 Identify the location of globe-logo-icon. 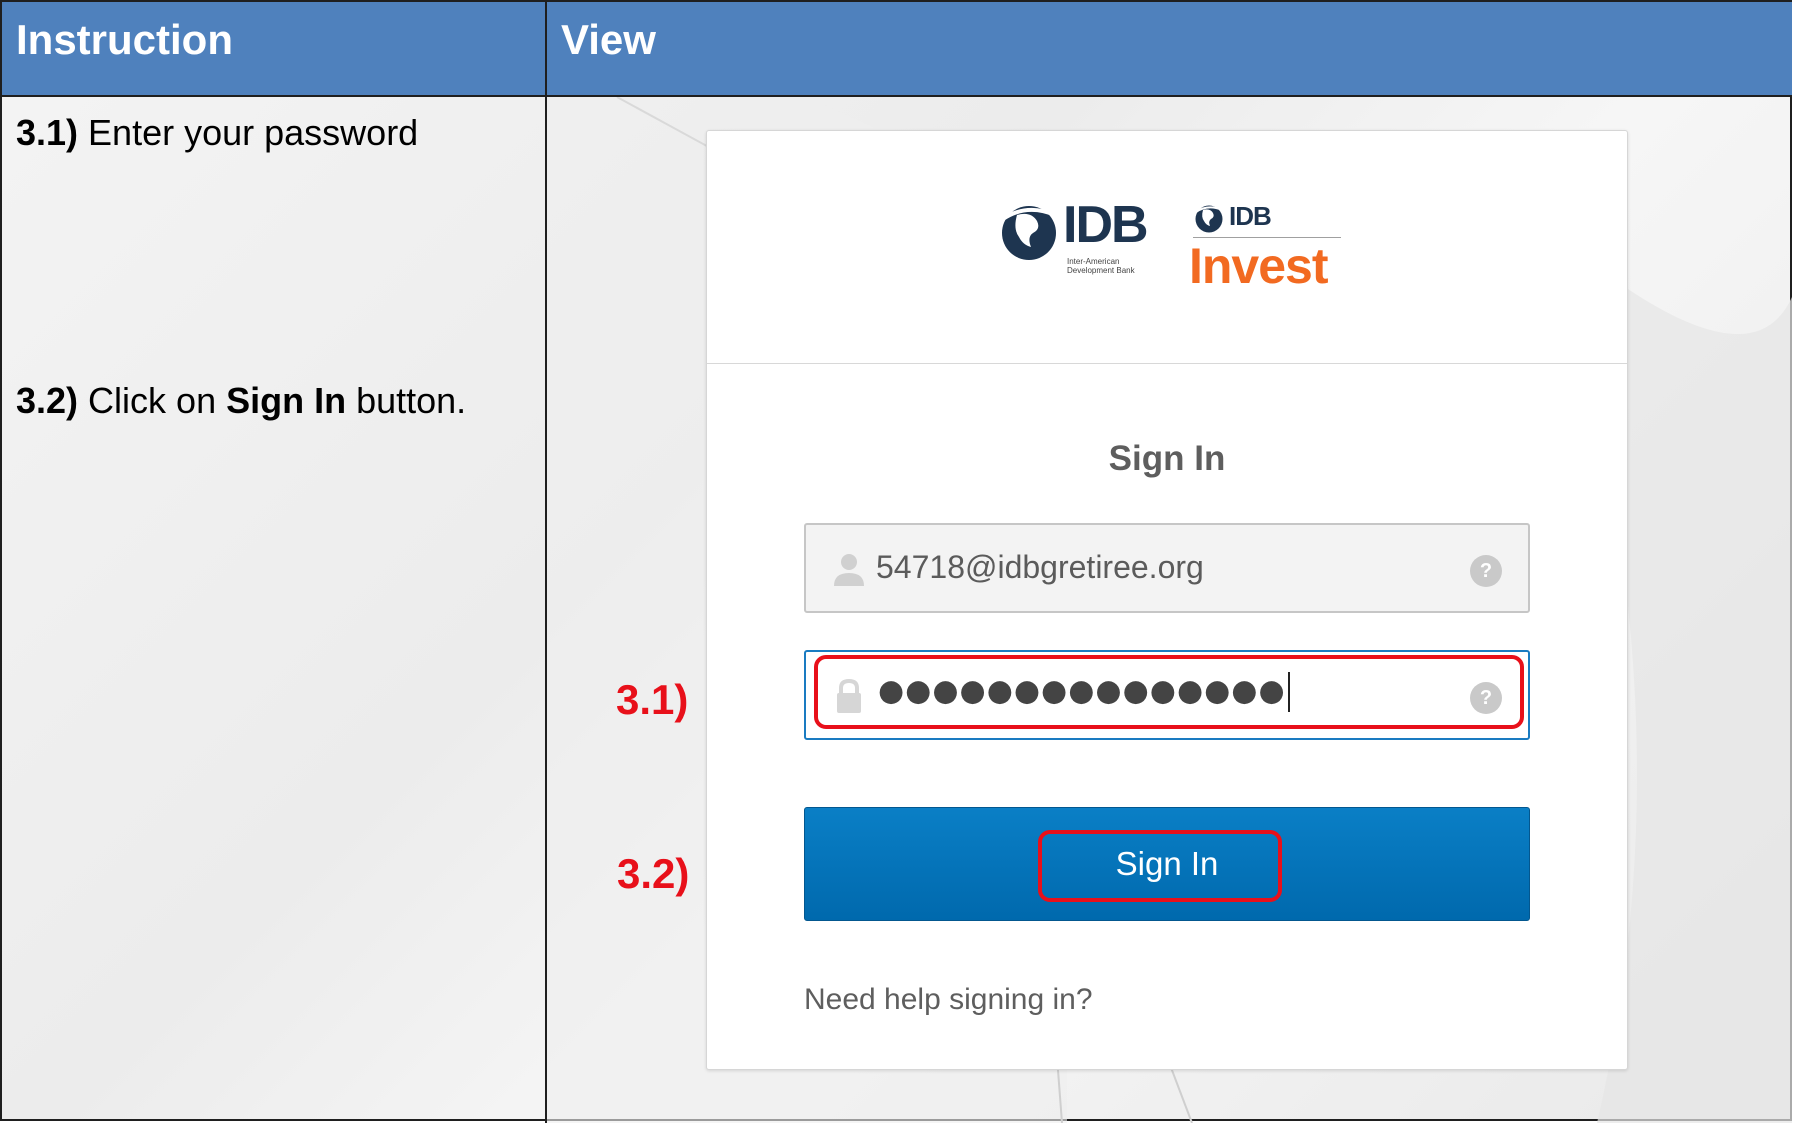
(1028, 233).